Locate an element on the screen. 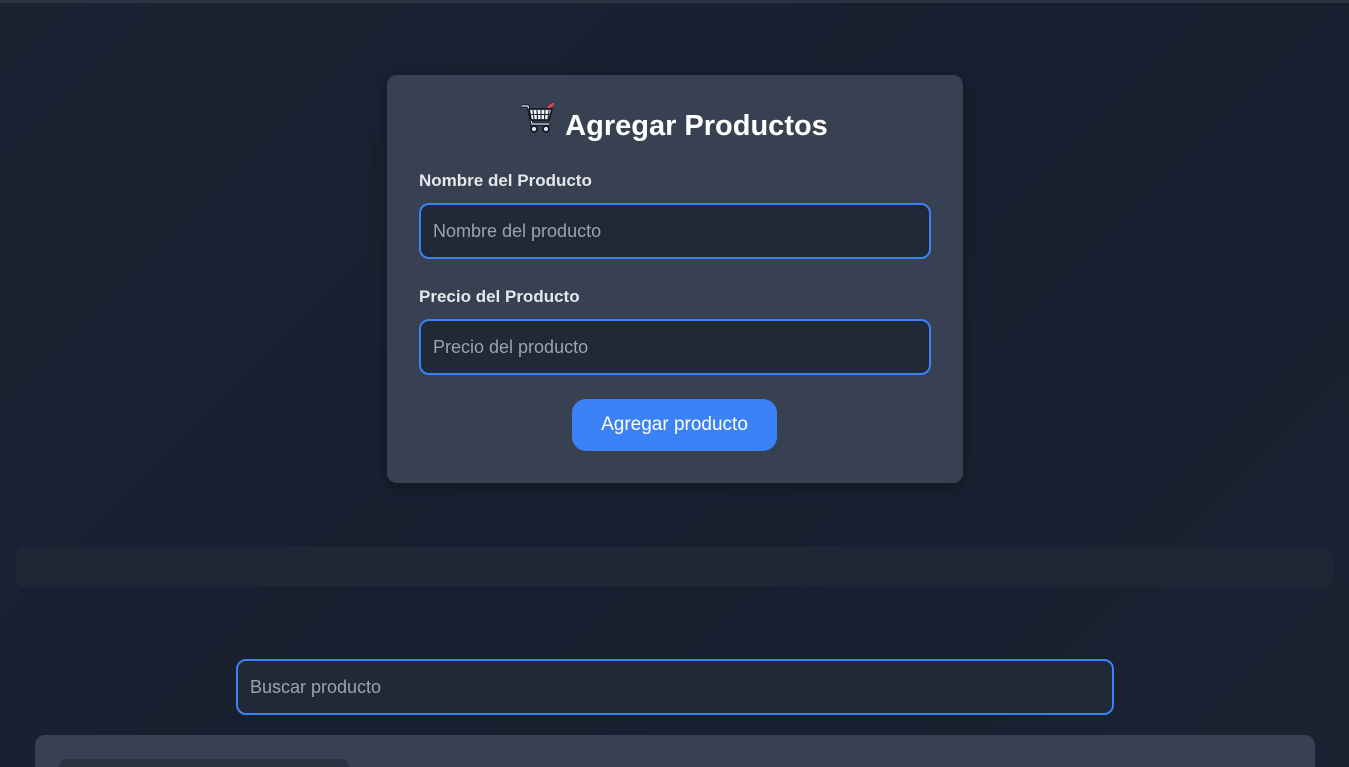 This screenshot has height=767, width=1349. top-edge-divider is located at coordinates (674, 1).